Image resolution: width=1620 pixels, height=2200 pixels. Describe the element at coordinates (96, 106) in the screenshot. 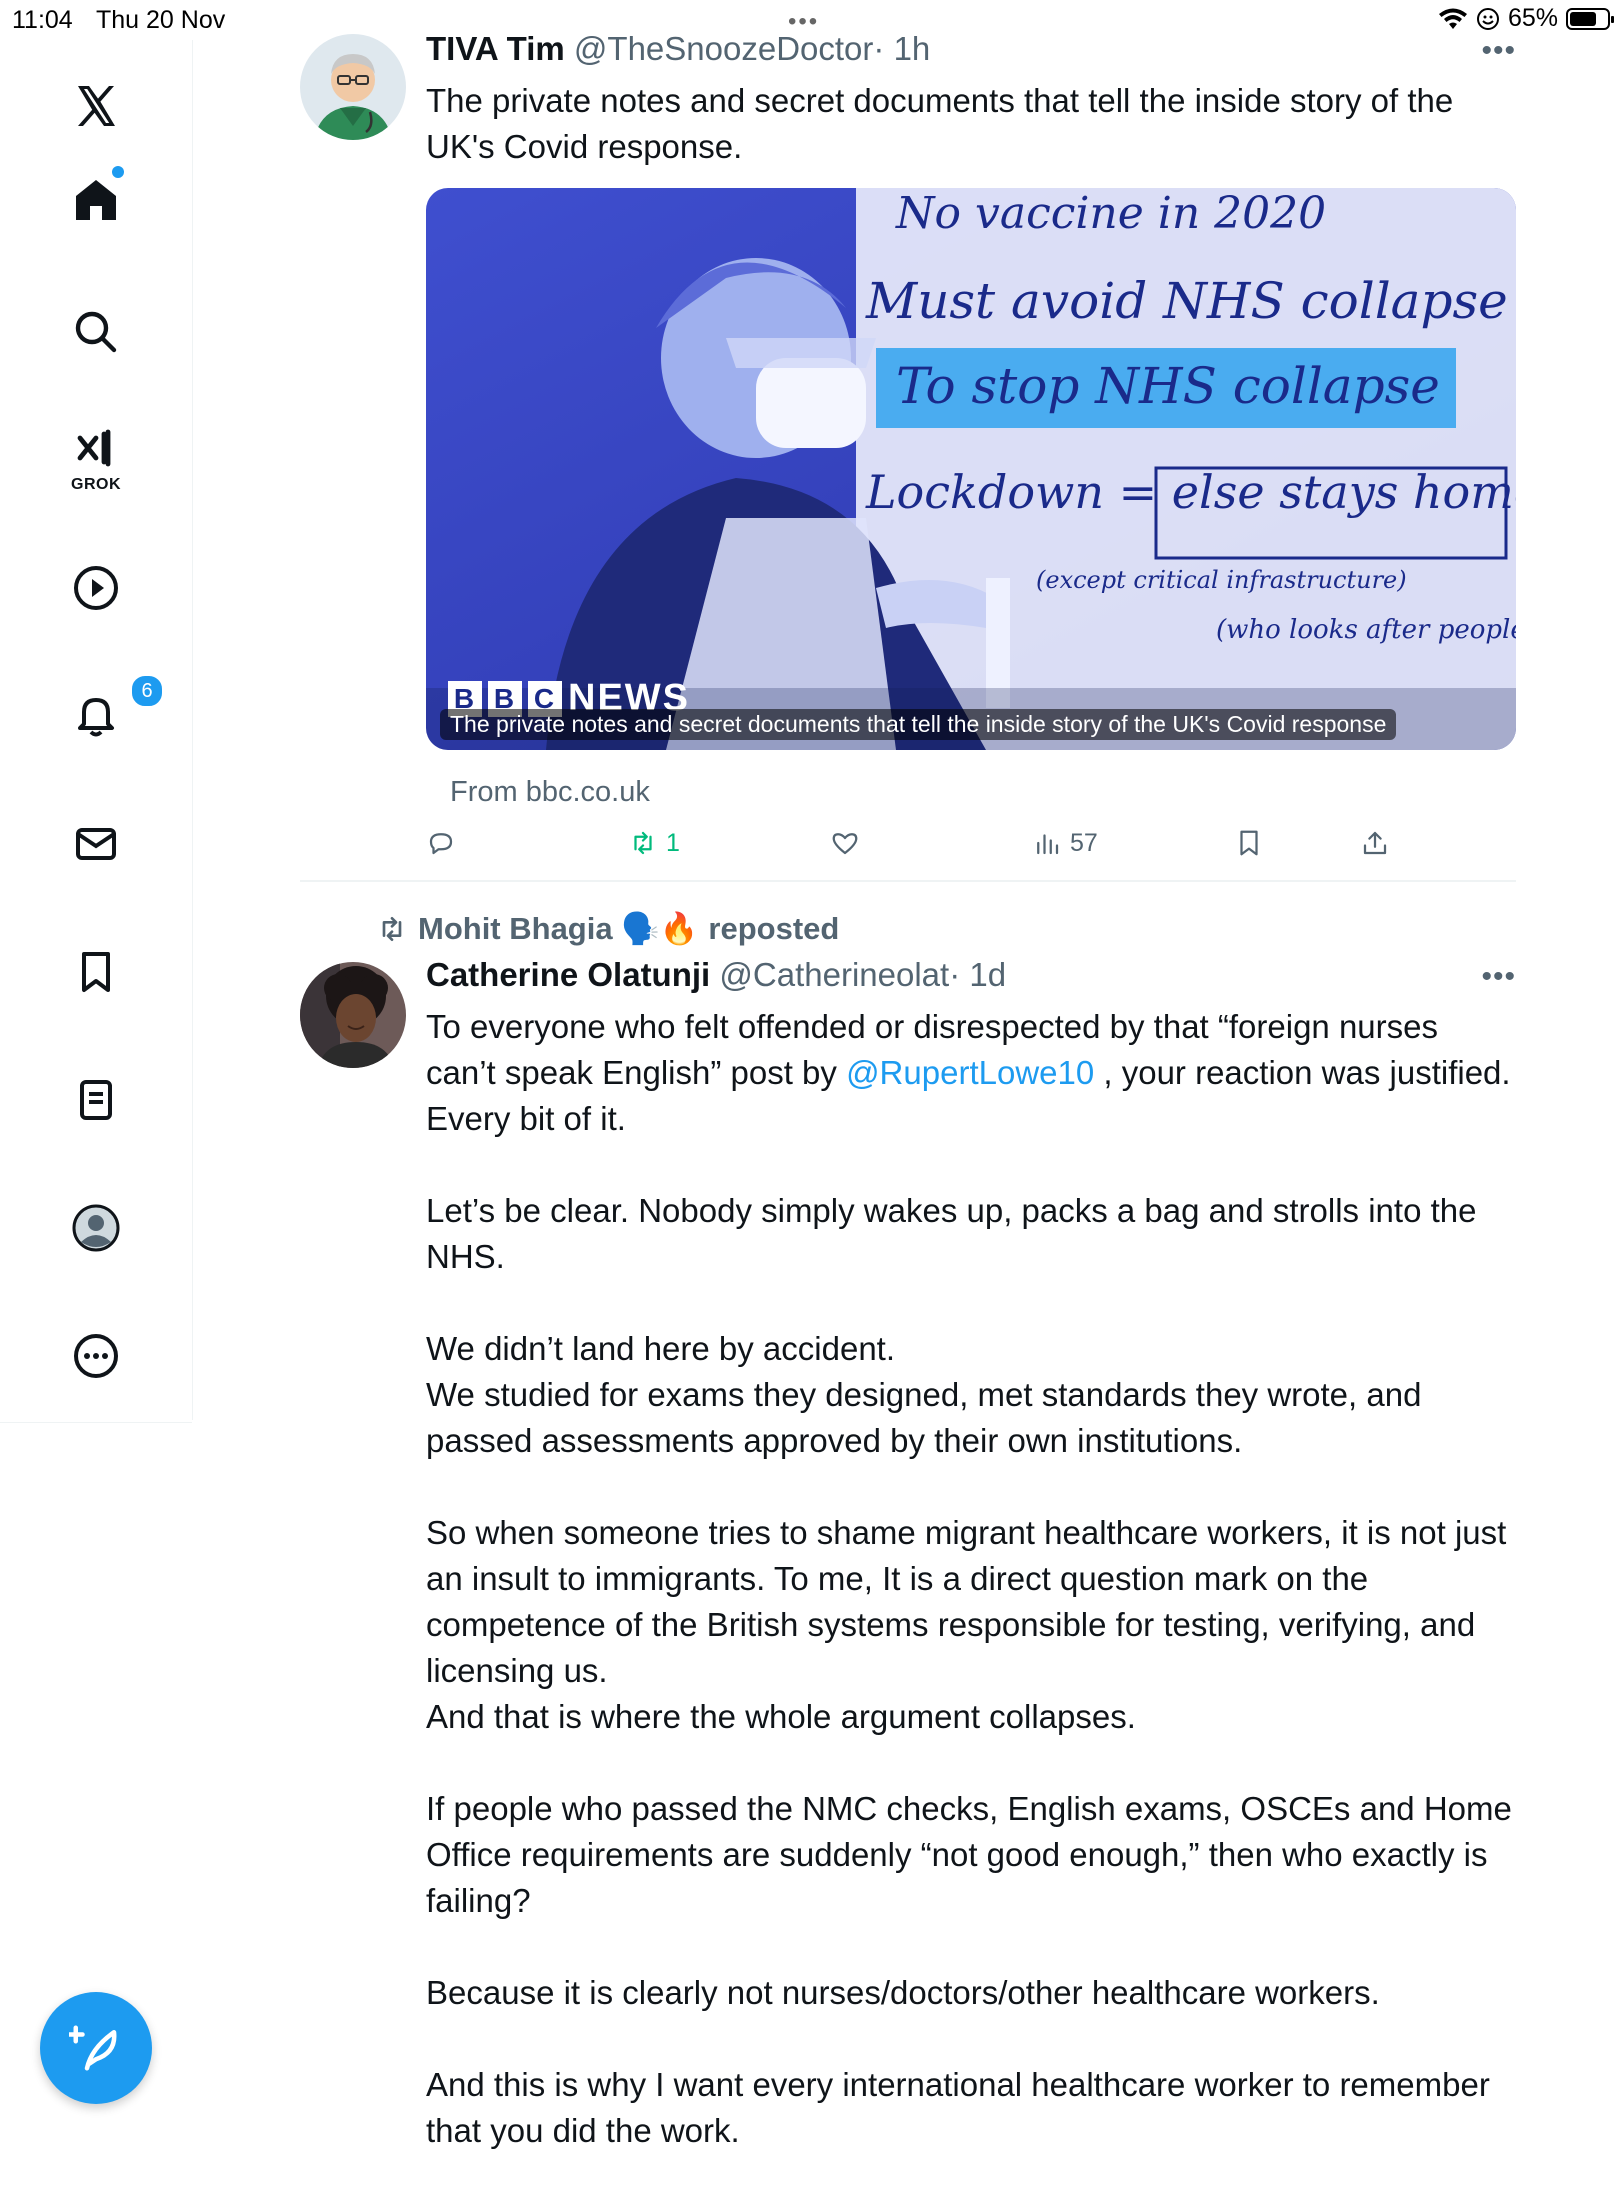

I see `x-logo-icon` at that location.